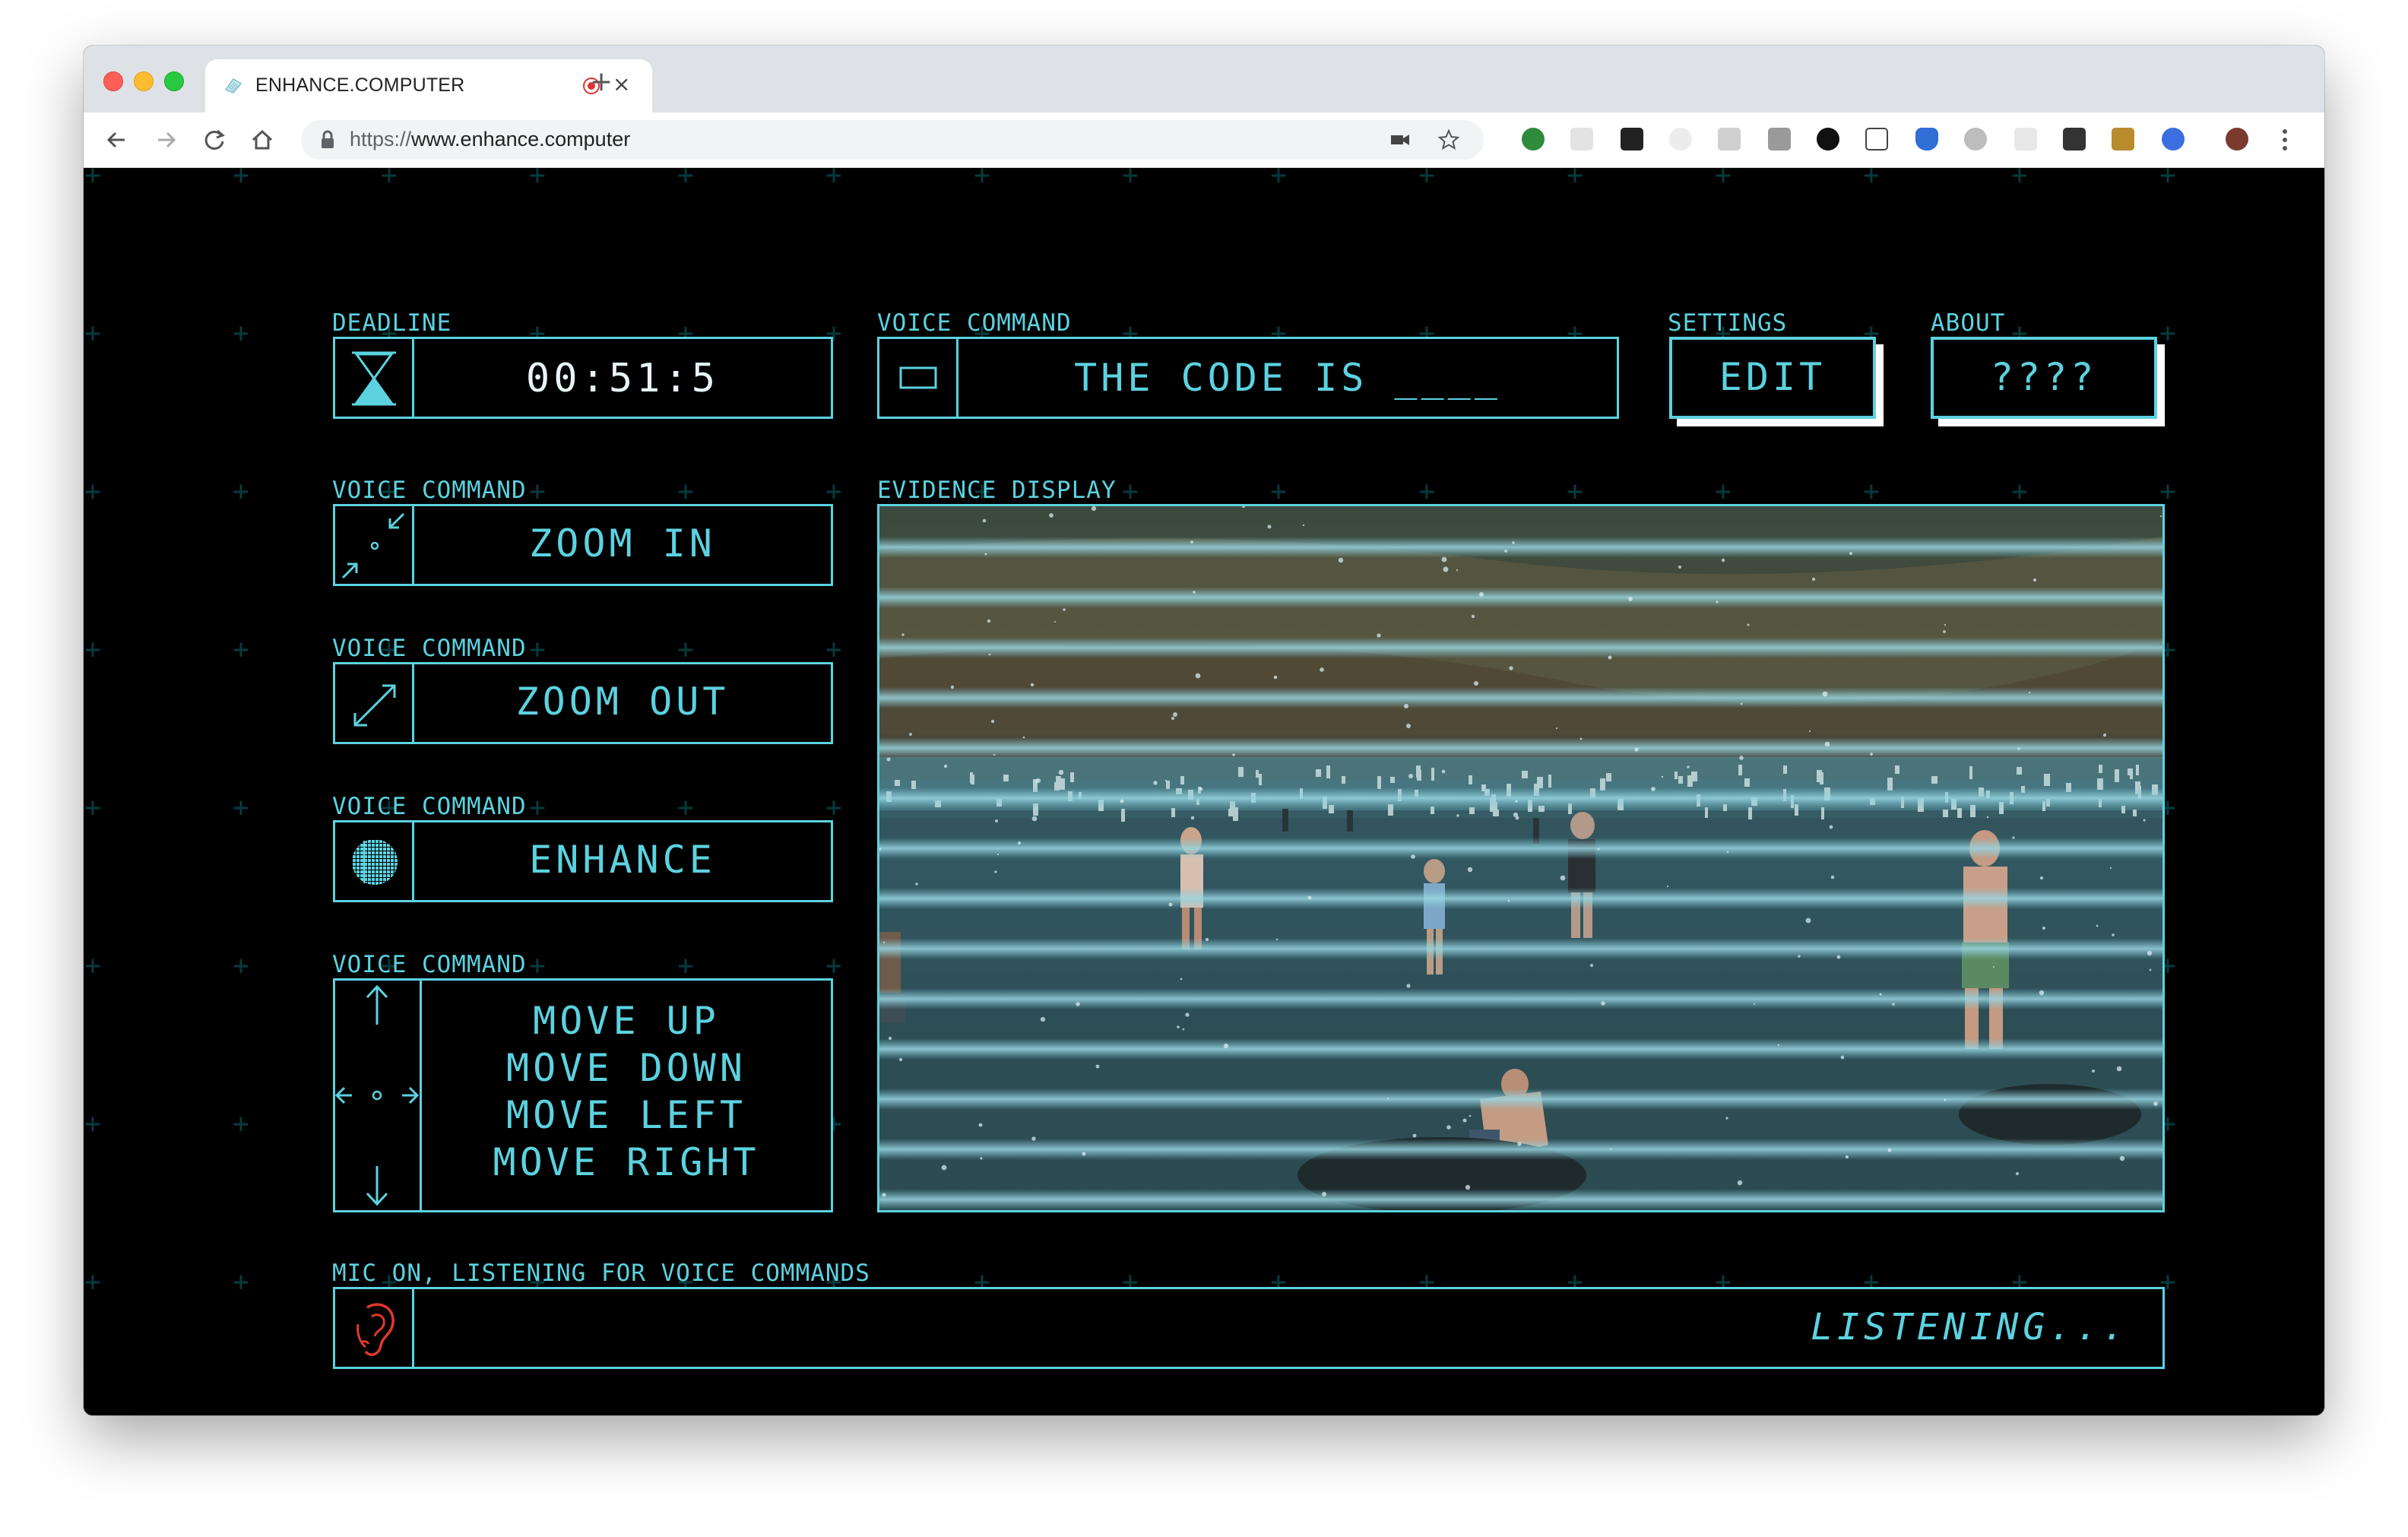 This screenshot has height=1537, width=2408. What do you see at coordinates (918, 377) in the screenshot?
I see `screen-rect-icon` at bounding box center [918, 377].